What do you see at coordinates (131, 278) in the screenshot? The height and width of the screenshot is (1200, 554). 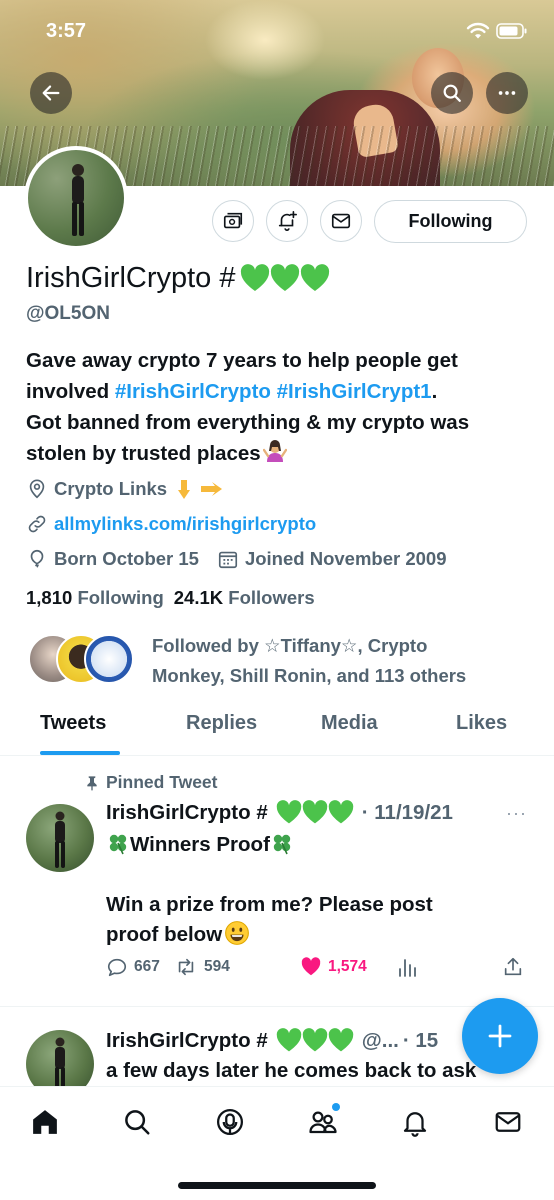 I see `display-name-text: IrishGirlCrypto #` at bounding box center [131, 278].